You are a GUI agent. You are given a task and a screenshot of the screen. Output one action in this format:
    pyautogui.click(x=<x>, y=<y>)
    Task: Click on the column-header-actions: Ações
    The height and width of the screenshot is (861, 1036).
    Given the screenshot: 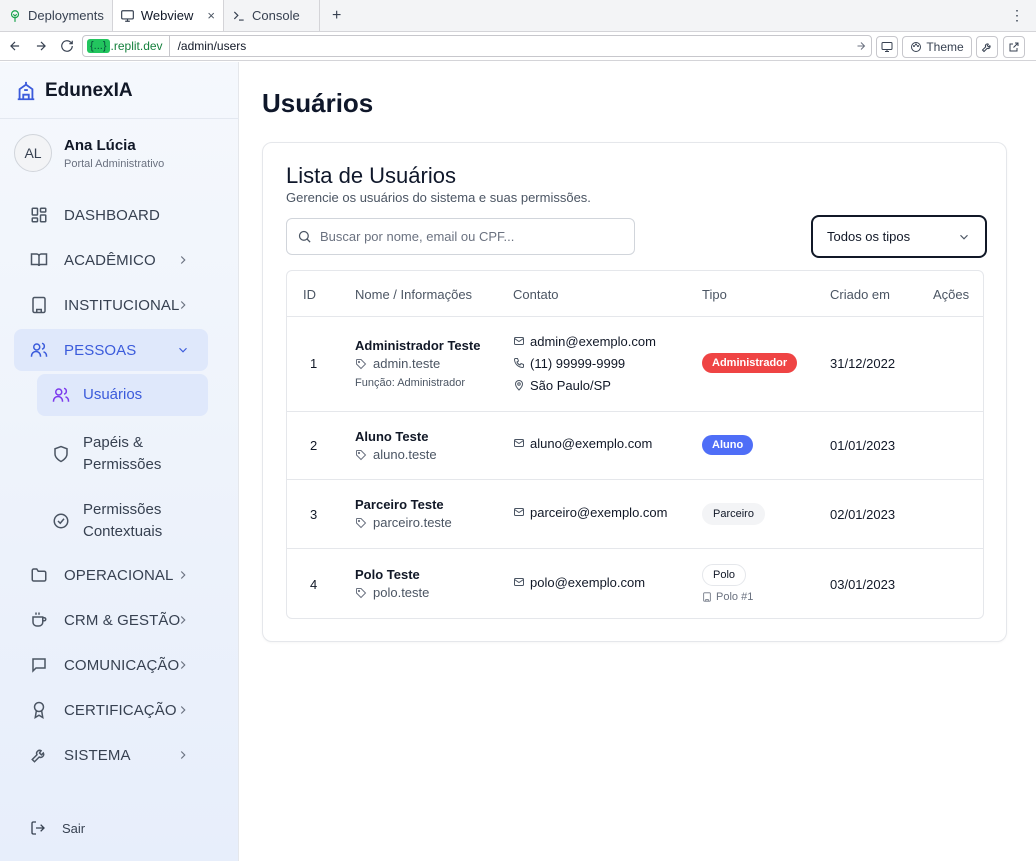 What is the action you would take?
    pyautogui.click(x=951, y=294)
    